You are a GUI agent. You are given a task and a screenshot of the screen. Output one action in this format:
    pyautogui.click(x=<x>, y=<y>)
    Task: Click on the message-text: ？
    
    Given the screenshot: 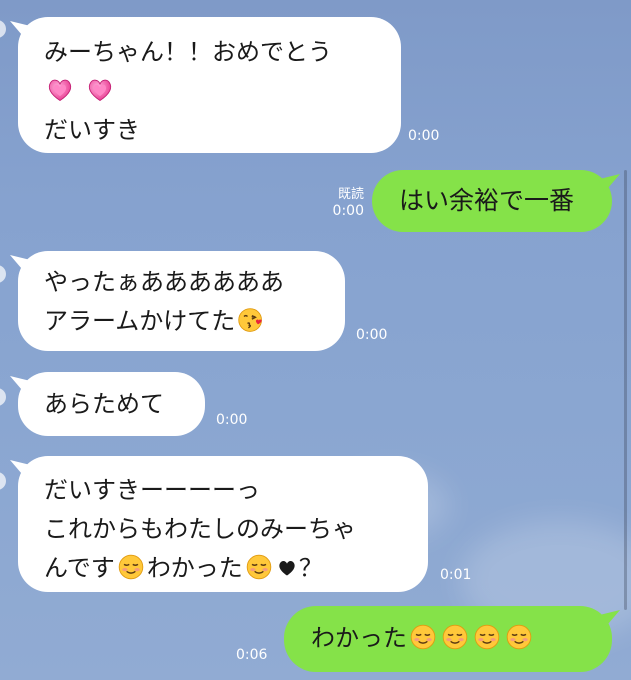 What is the action you would take?
    pyautogui.click(x=310, y=568)
    